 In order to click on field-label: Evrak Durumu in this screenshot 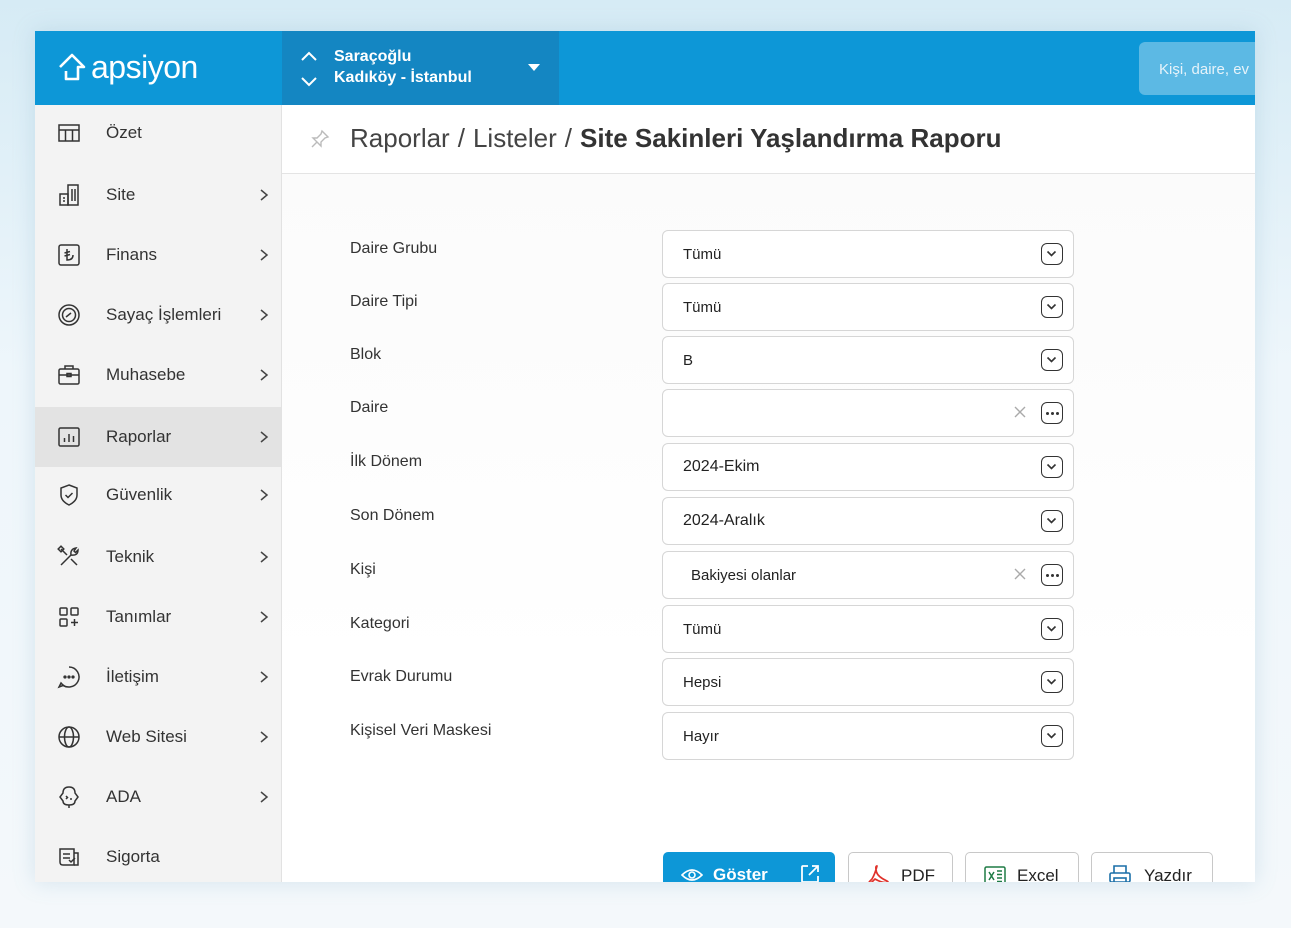, I will do `click(401, 676)`.